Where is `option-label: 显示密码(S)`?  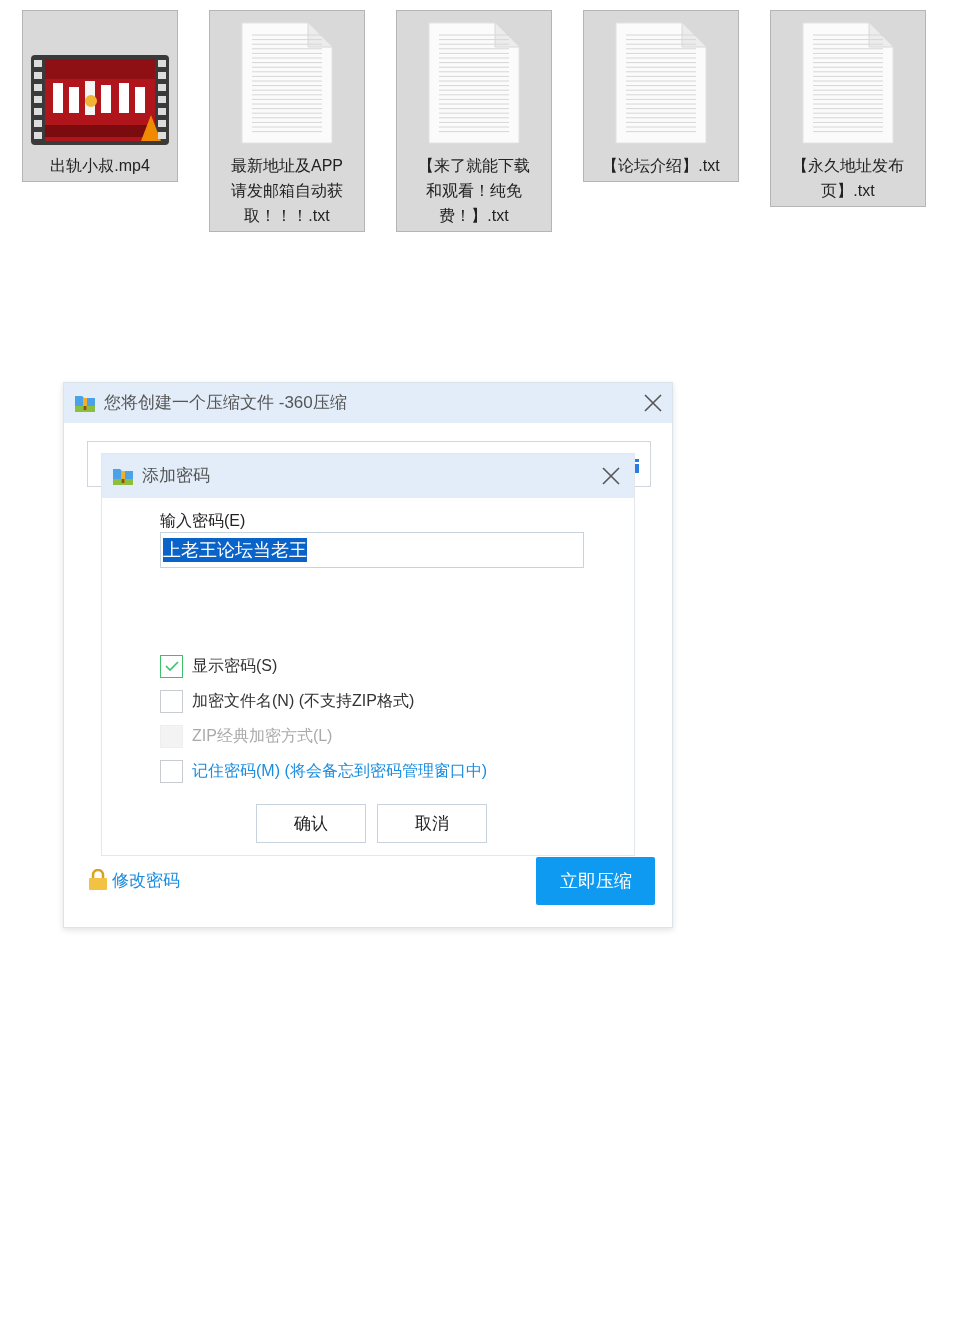 option-label: 显示密码(S) is located at coordinates (235, 666).